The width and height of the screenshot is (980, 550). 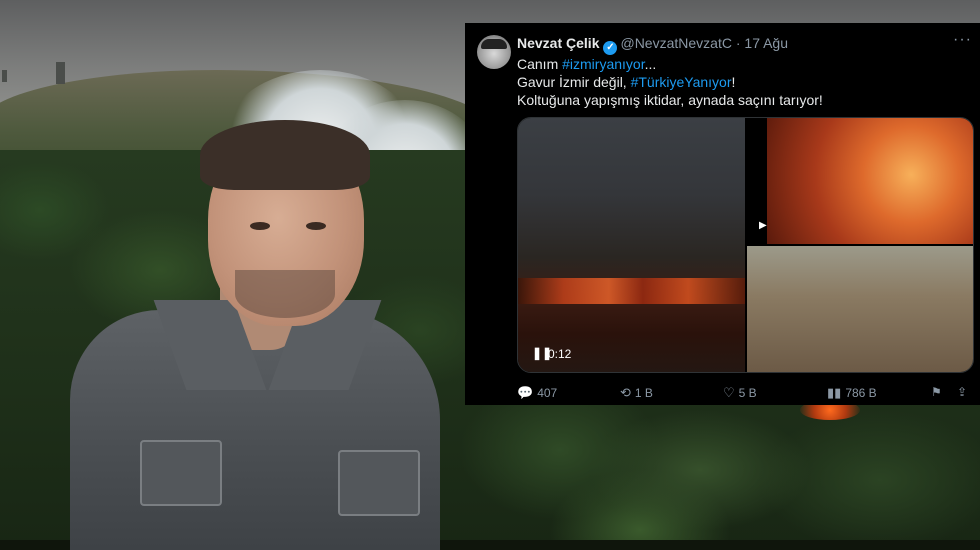 What do you see at coordinates (766, 43) in the screenshot?
I see `tweet-date: 17 Ağu` at bounding box center [766, 43].